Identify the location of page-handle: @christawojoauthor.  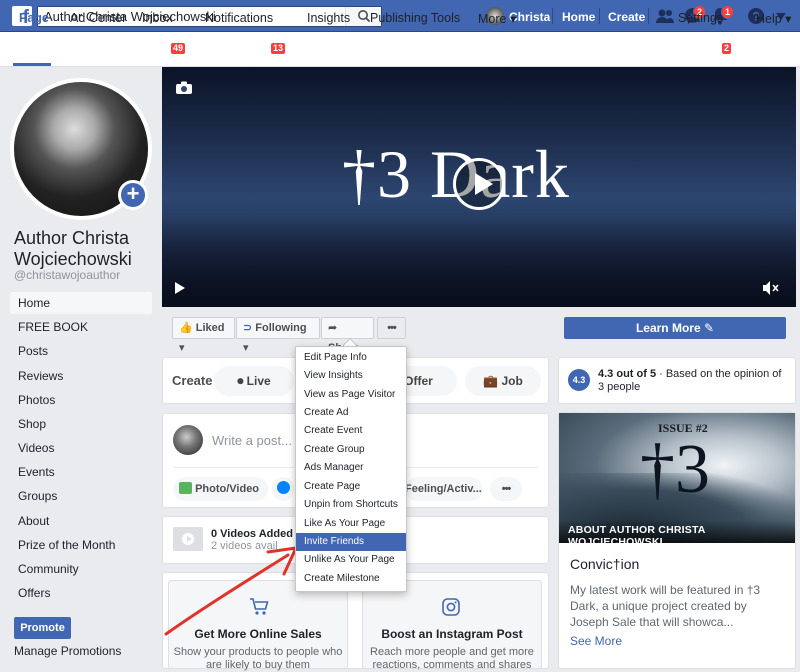
(67, 275).